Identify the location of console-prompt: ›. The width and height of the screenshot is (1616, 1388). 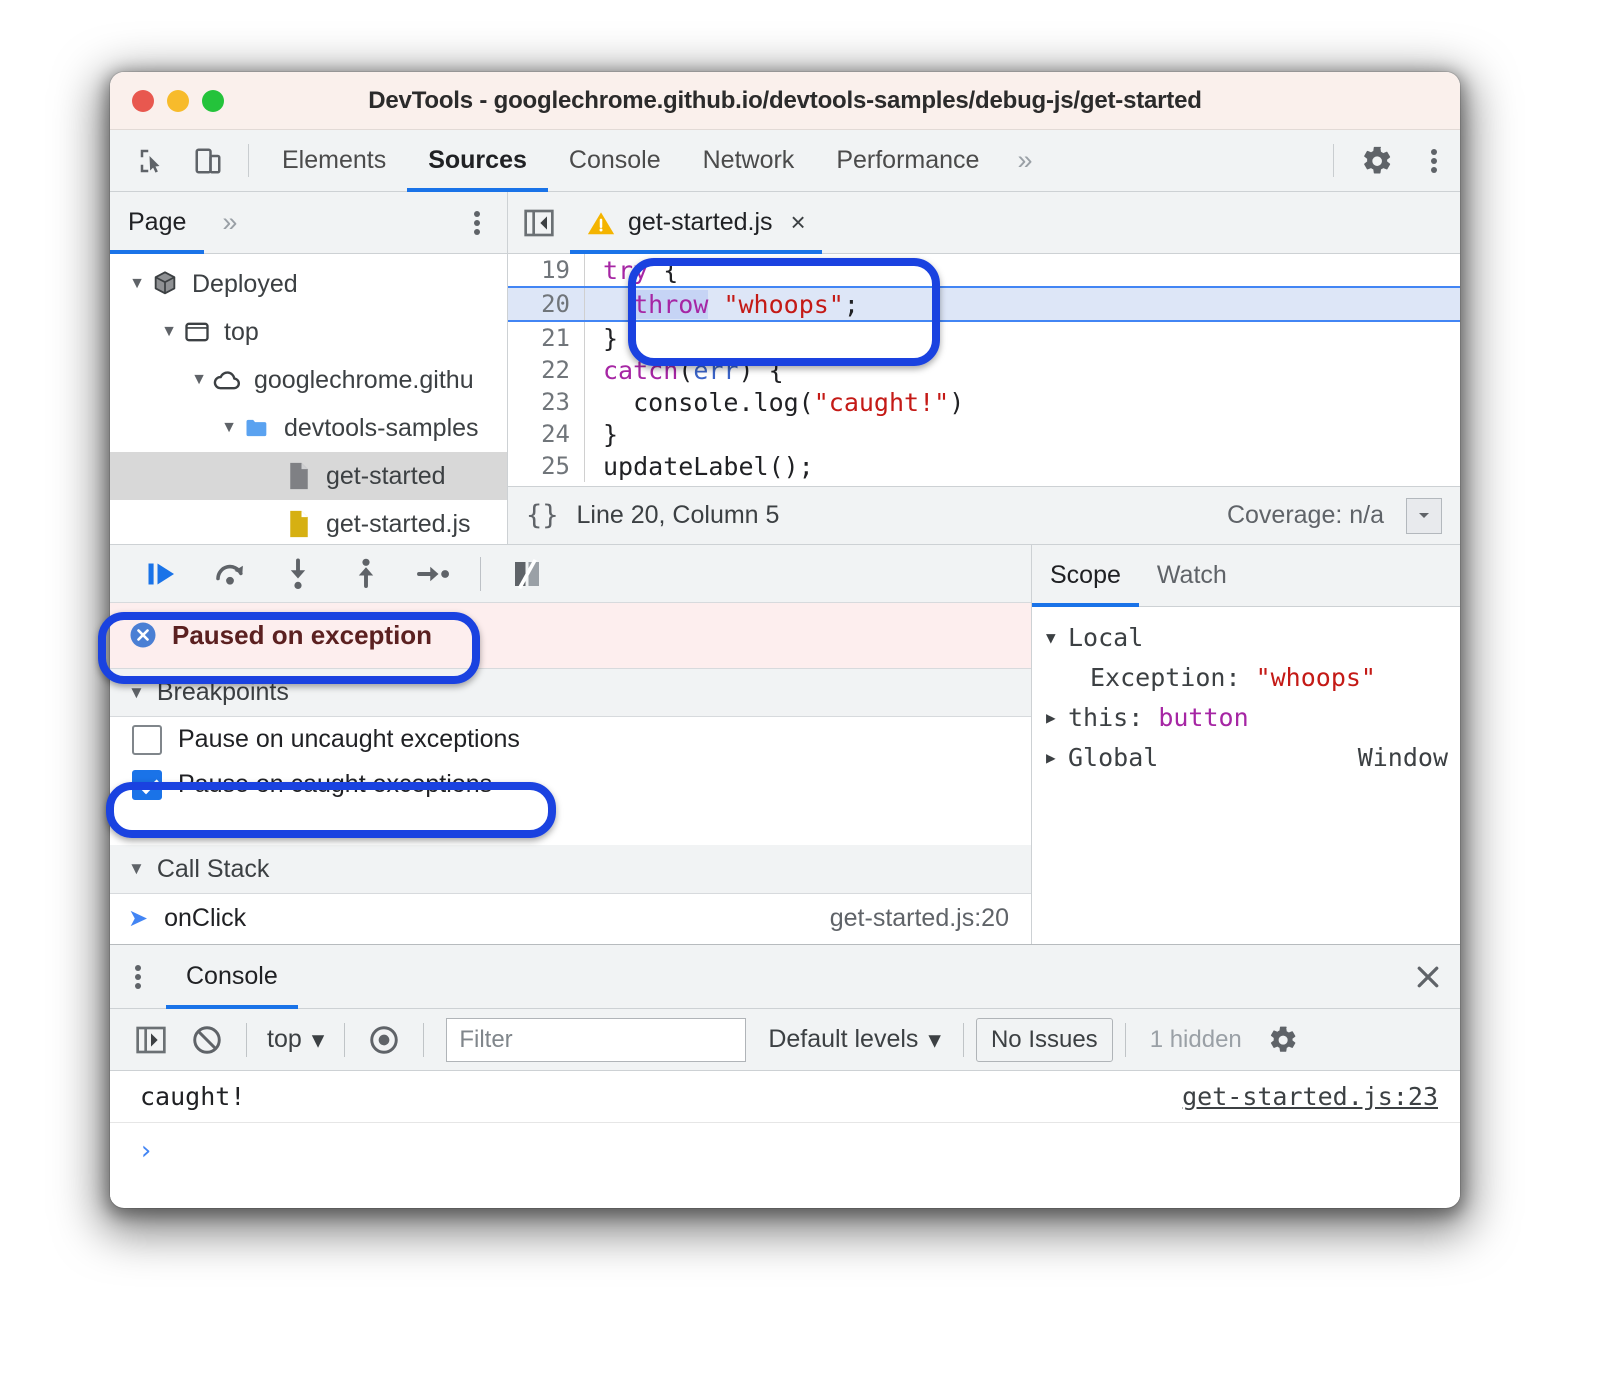
(785, 1151).